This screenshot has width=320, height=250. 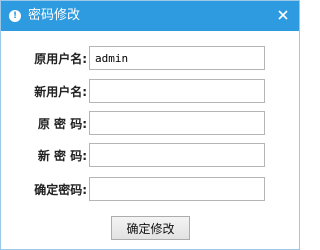 What do you see at coordinates (60, 59) in the screenshot?
I see `old-username-label: 原用户名:` at bounding box center [60, 59].